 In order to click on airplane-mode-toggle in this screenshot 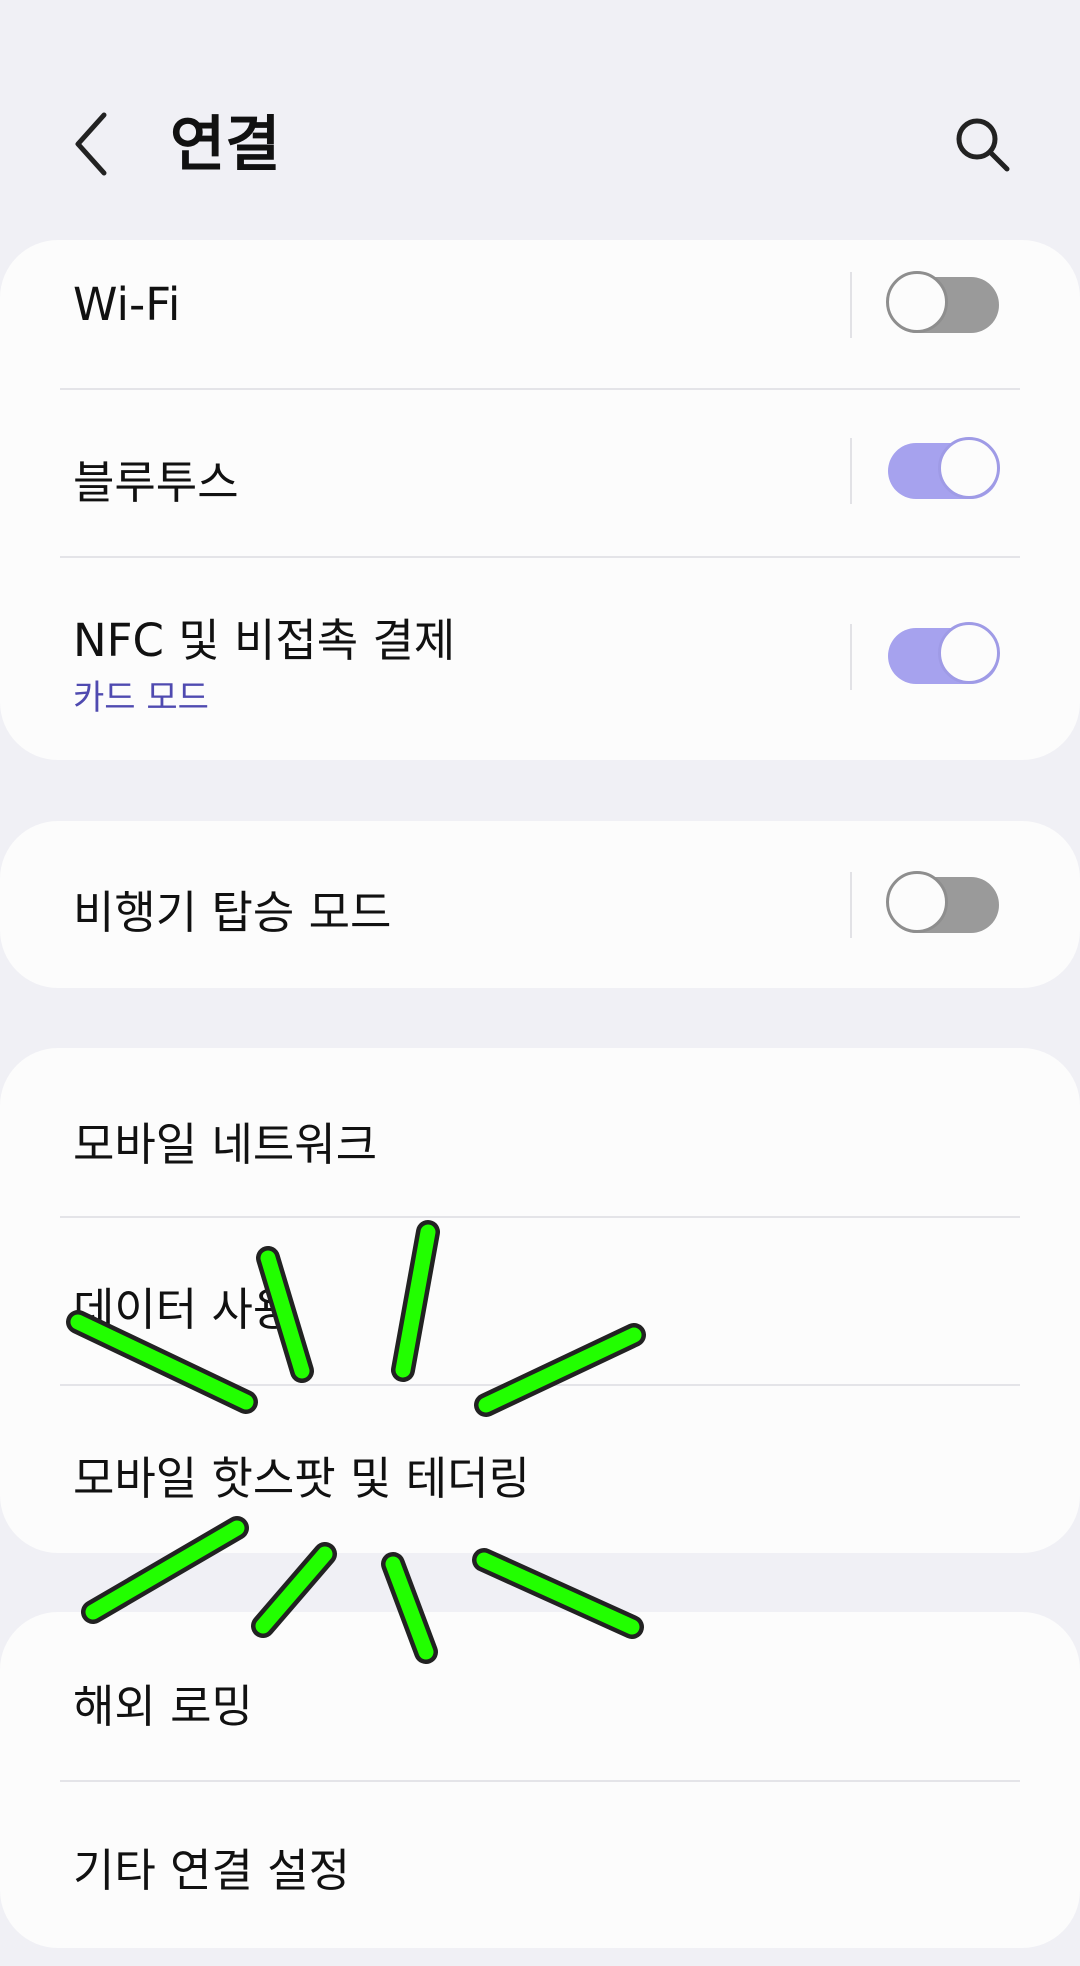, I will do `click(942, 902)`.